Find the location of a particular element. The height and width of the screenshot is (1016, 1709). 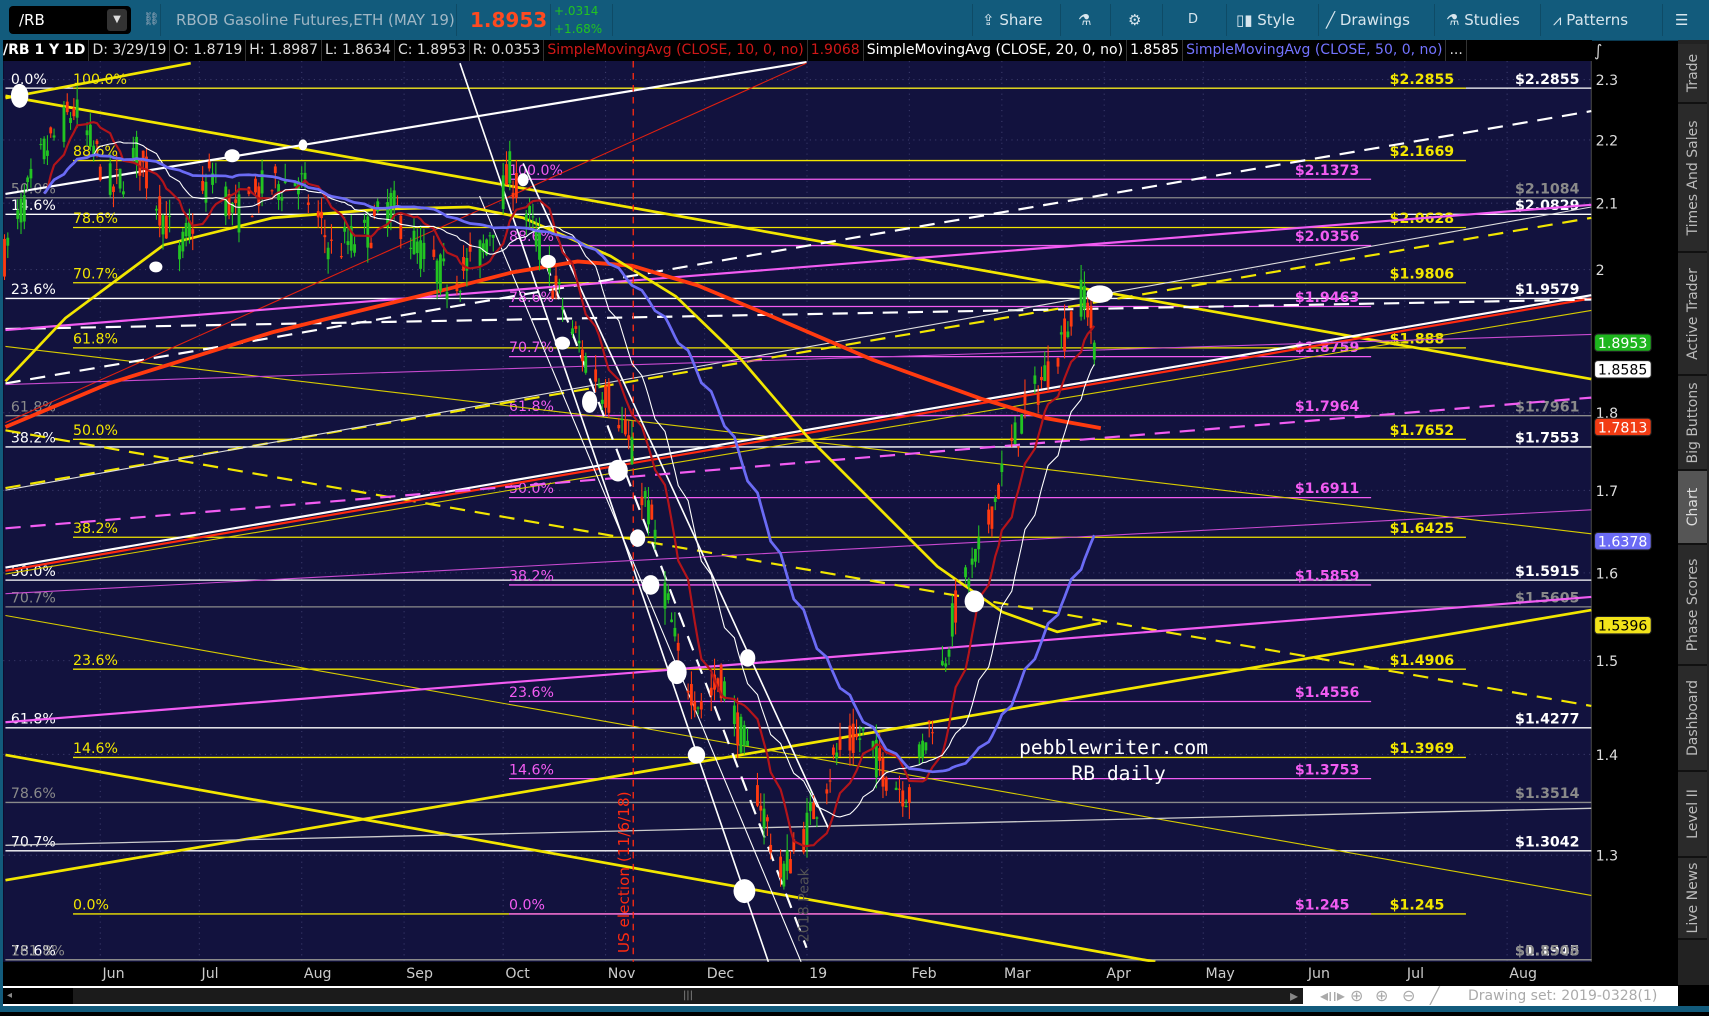

tab-chart: Chart is located at coordinates (1692, 508).